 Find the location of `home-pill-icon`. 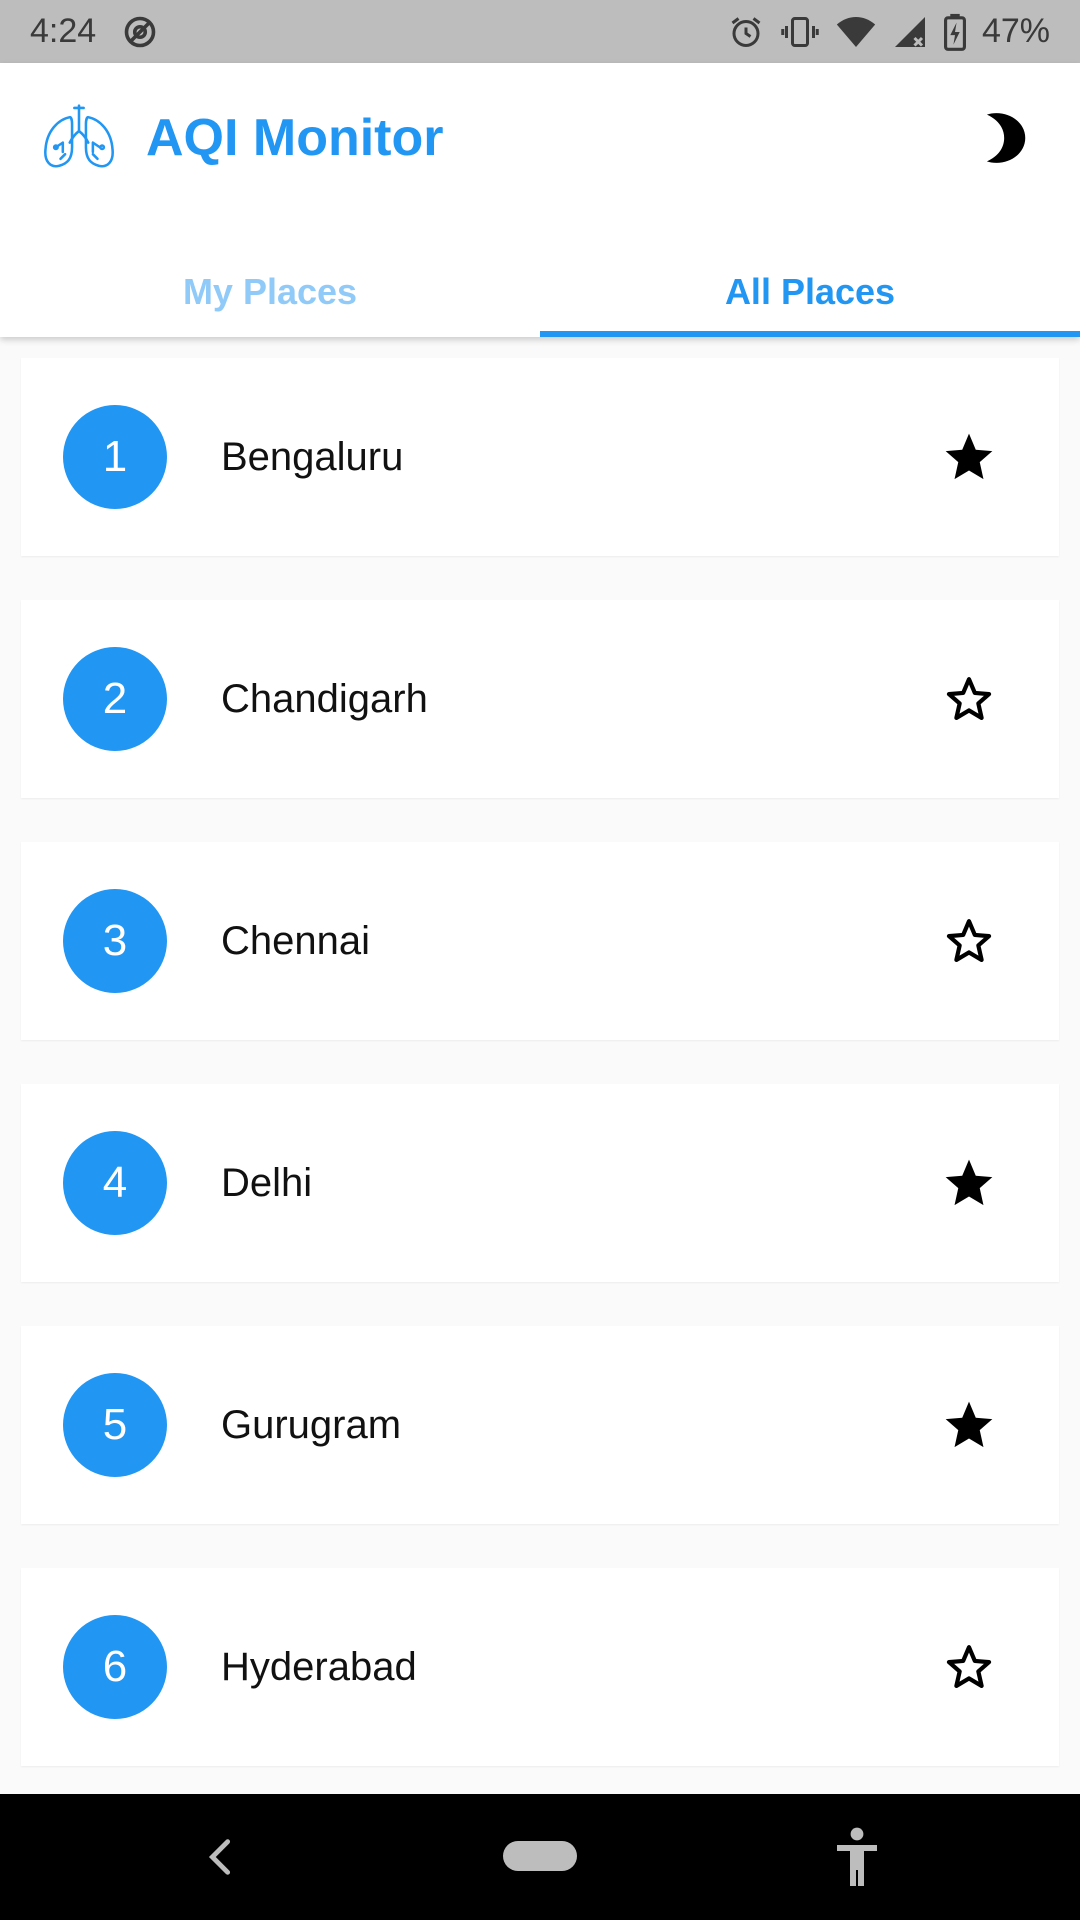

home-pill-icon is located at coordinates (540, 1856).